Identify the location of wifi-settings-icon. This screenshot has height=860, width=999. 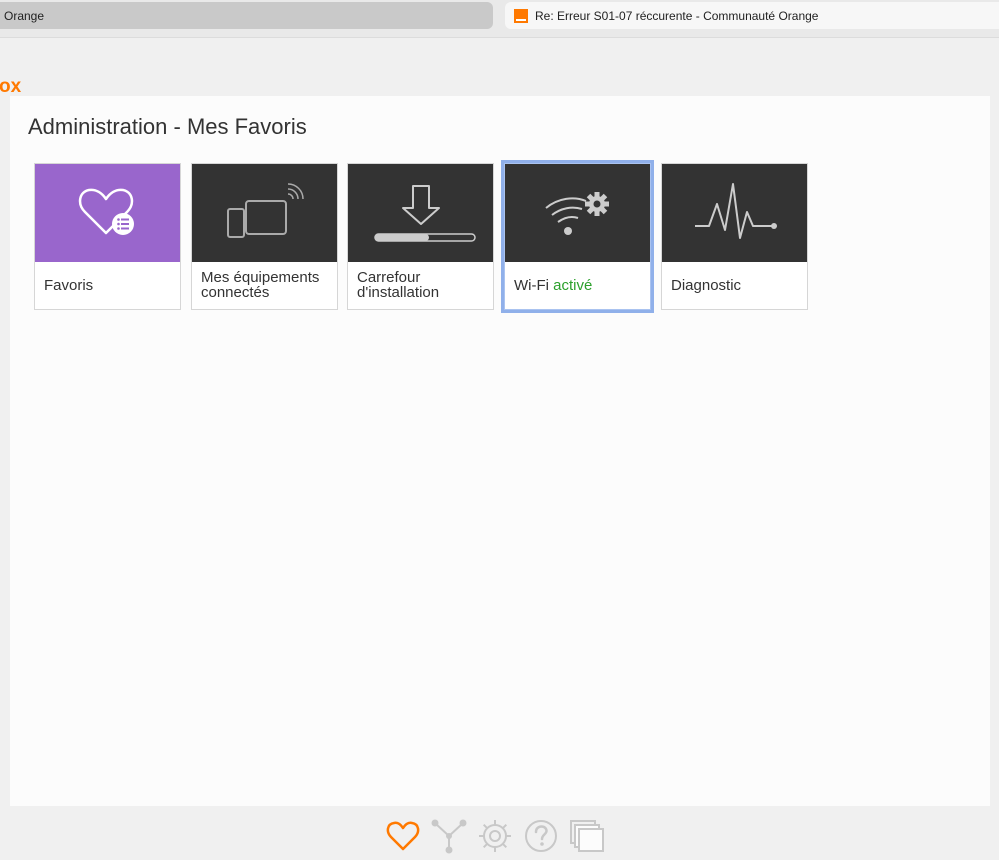
(576, 213).